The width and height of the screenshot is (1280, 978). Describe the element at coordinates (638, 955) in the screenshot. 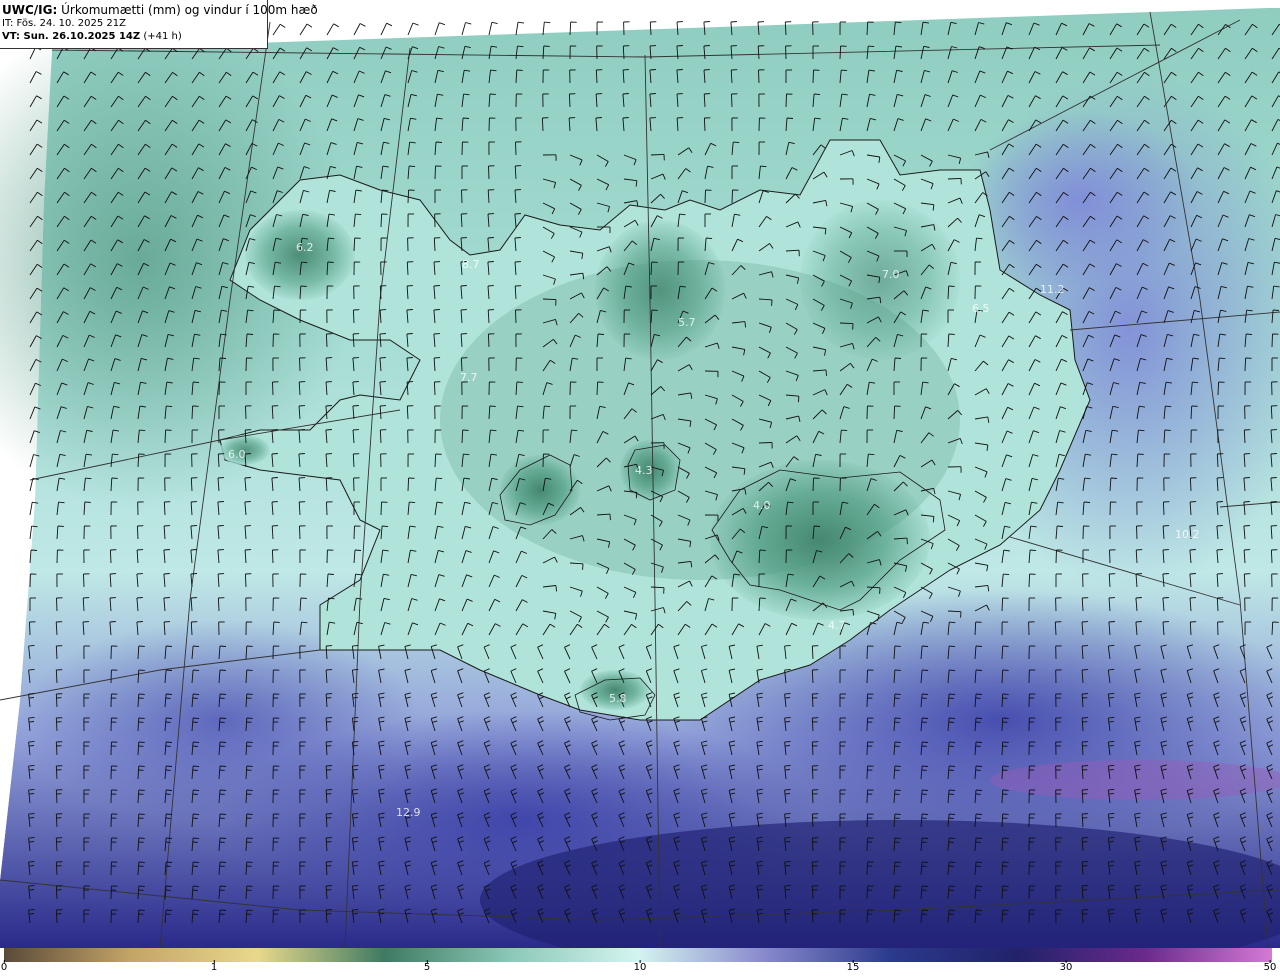

I see `colorbar` at that location.